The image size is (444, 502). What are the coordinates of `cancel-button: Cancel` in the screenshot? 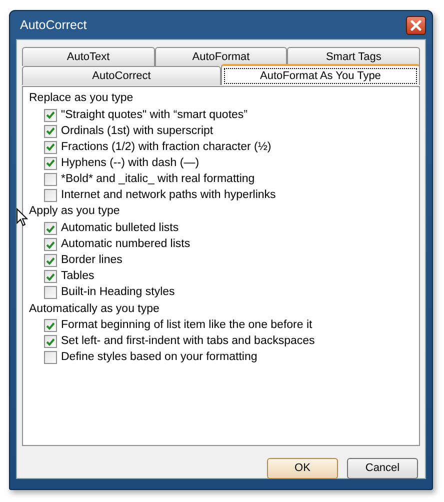 It's located at (382, 468).